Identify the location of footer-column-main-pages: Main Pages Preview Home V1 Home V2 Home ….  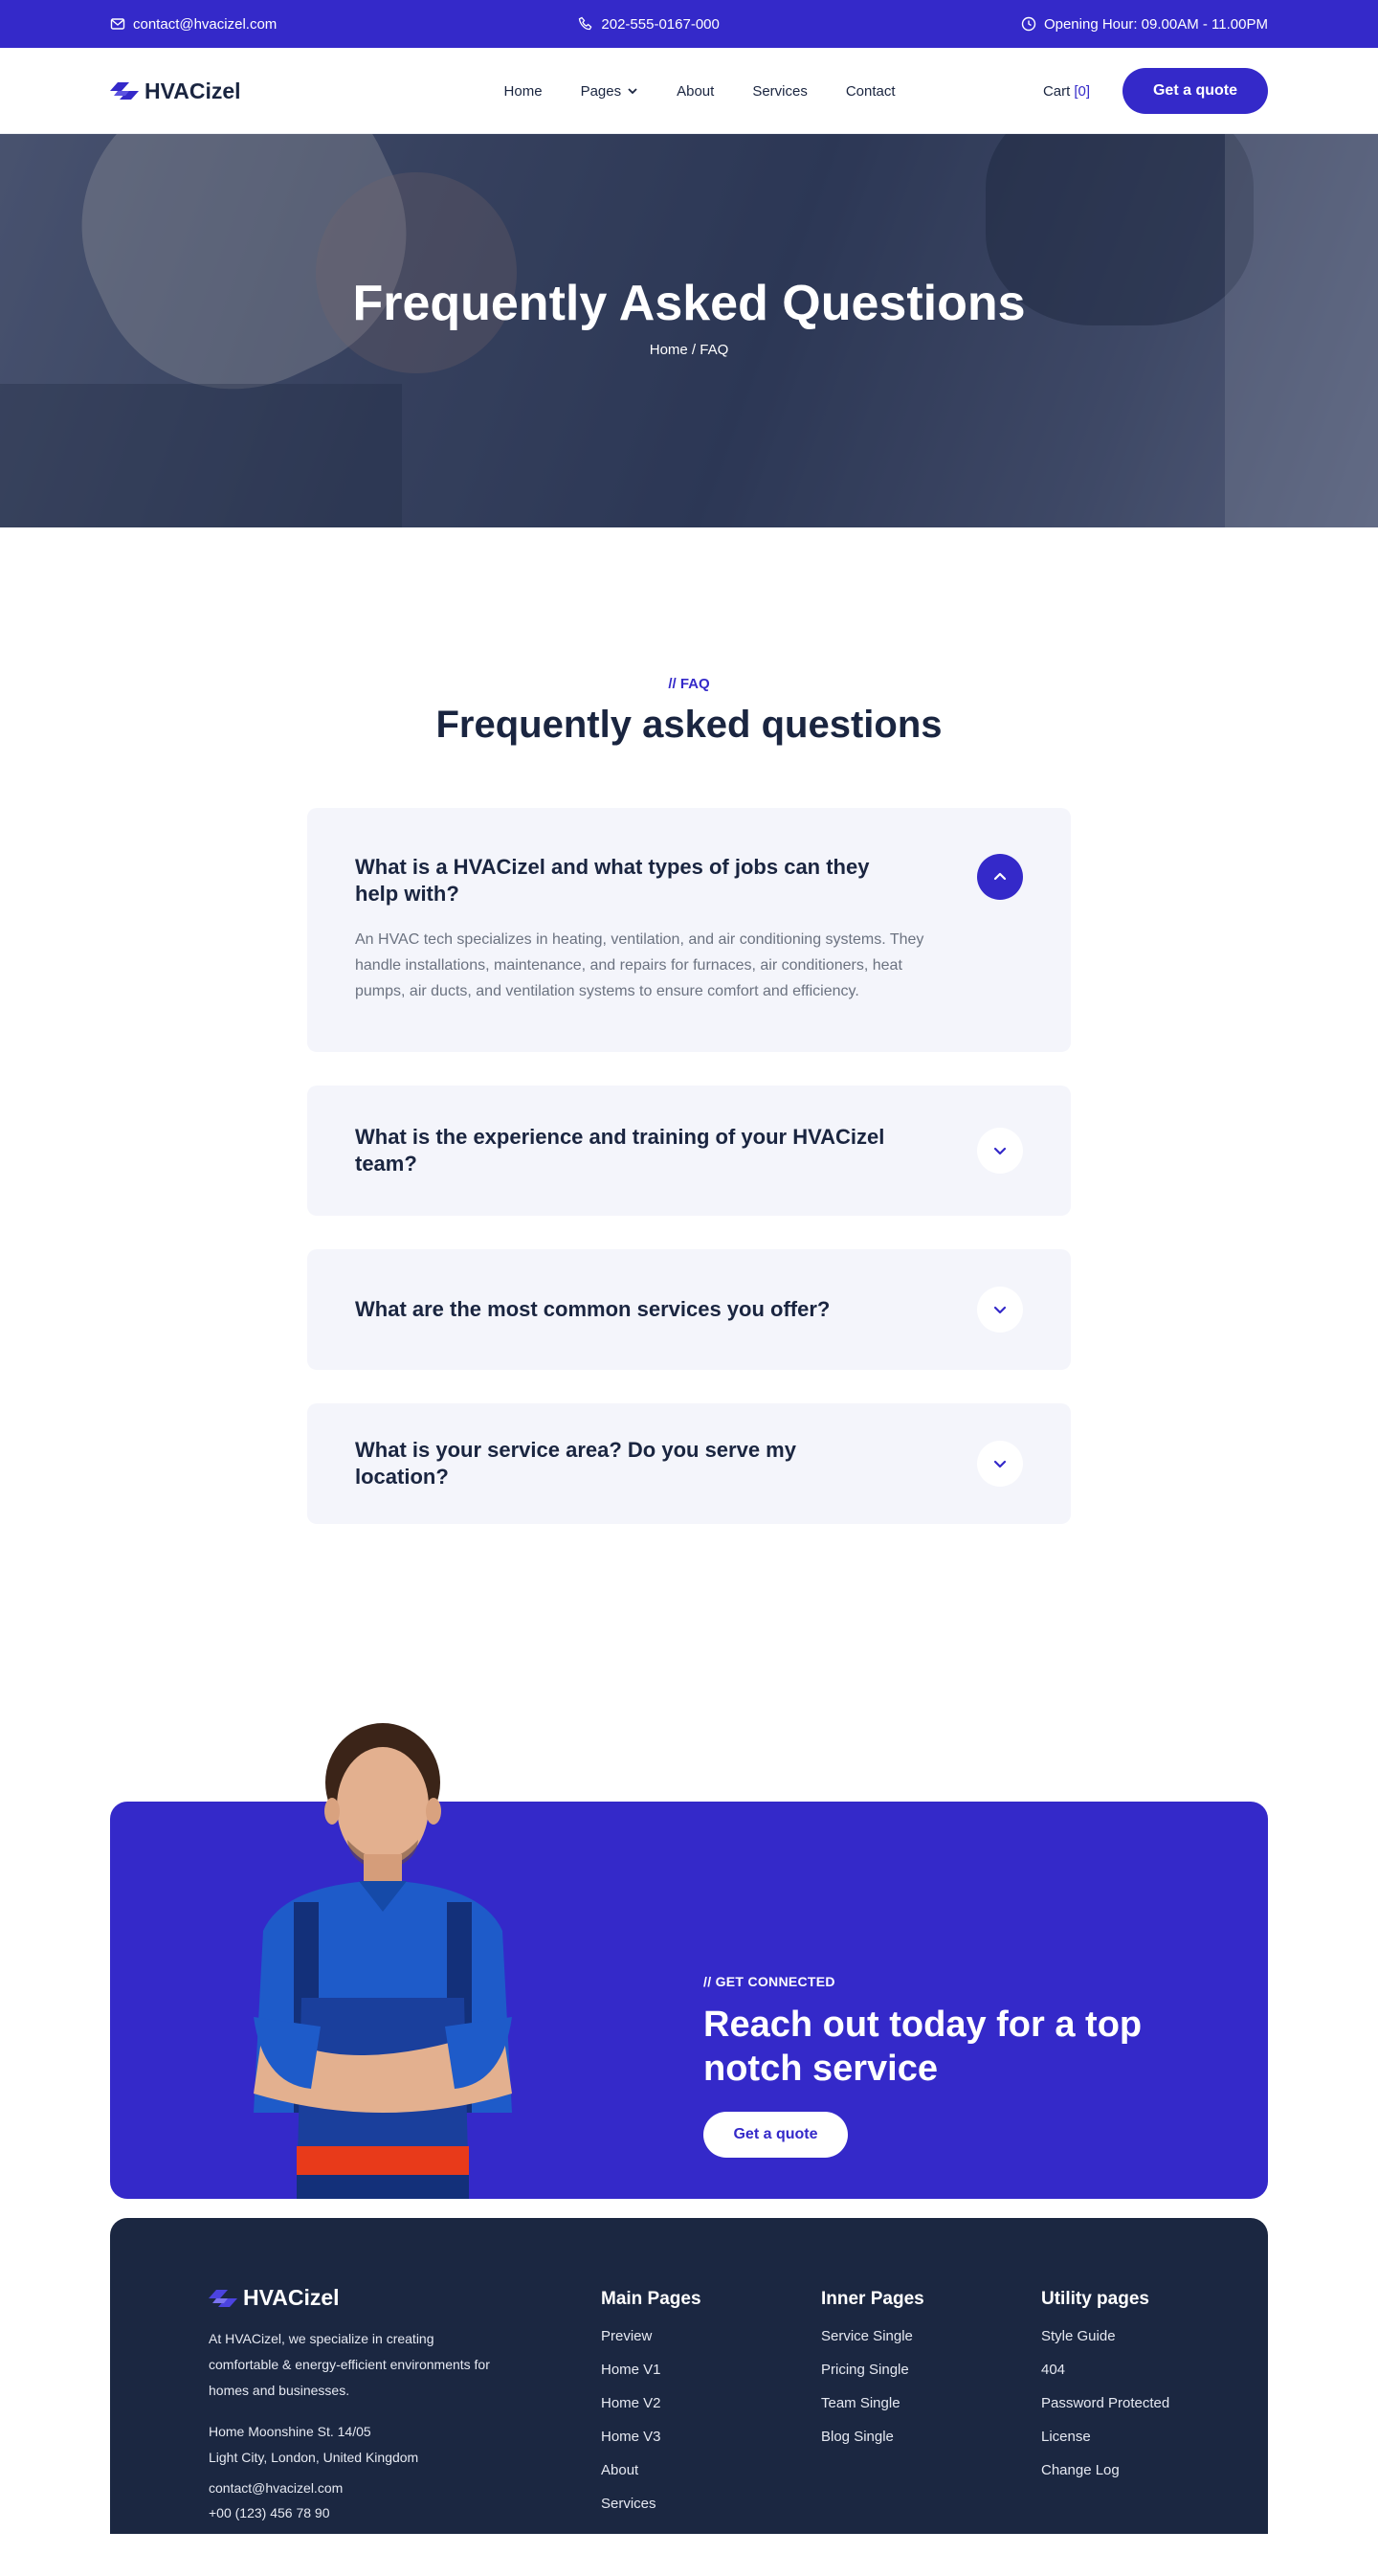
(651, 2408).